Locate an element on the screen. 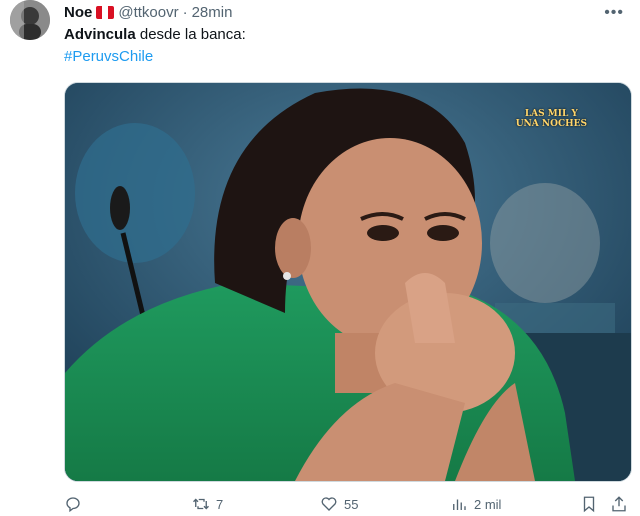 The height and width of the screenshot is (516, 640). user-handle: @ttkoovr is located at coordinates (148, 12).